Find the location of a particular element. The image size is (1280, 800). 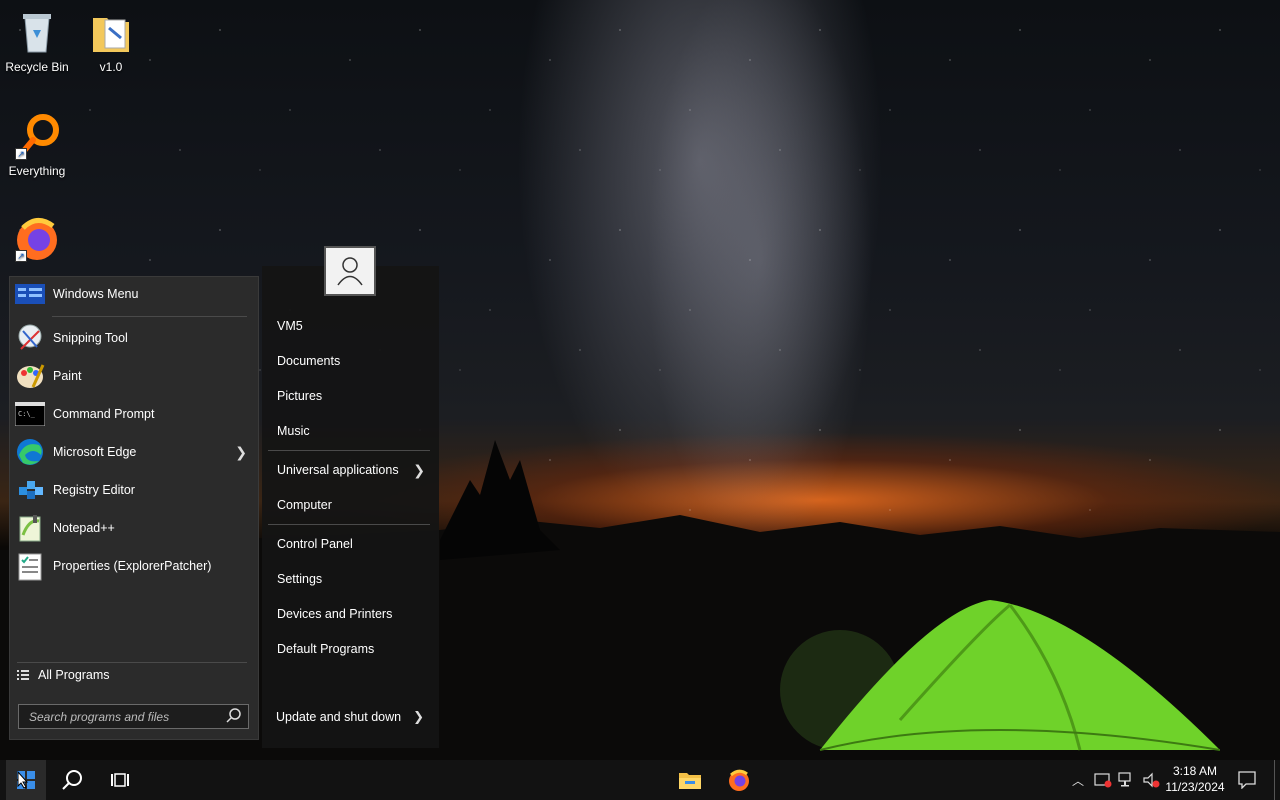

place-computer: Computer is located at coordinates (355, 505).